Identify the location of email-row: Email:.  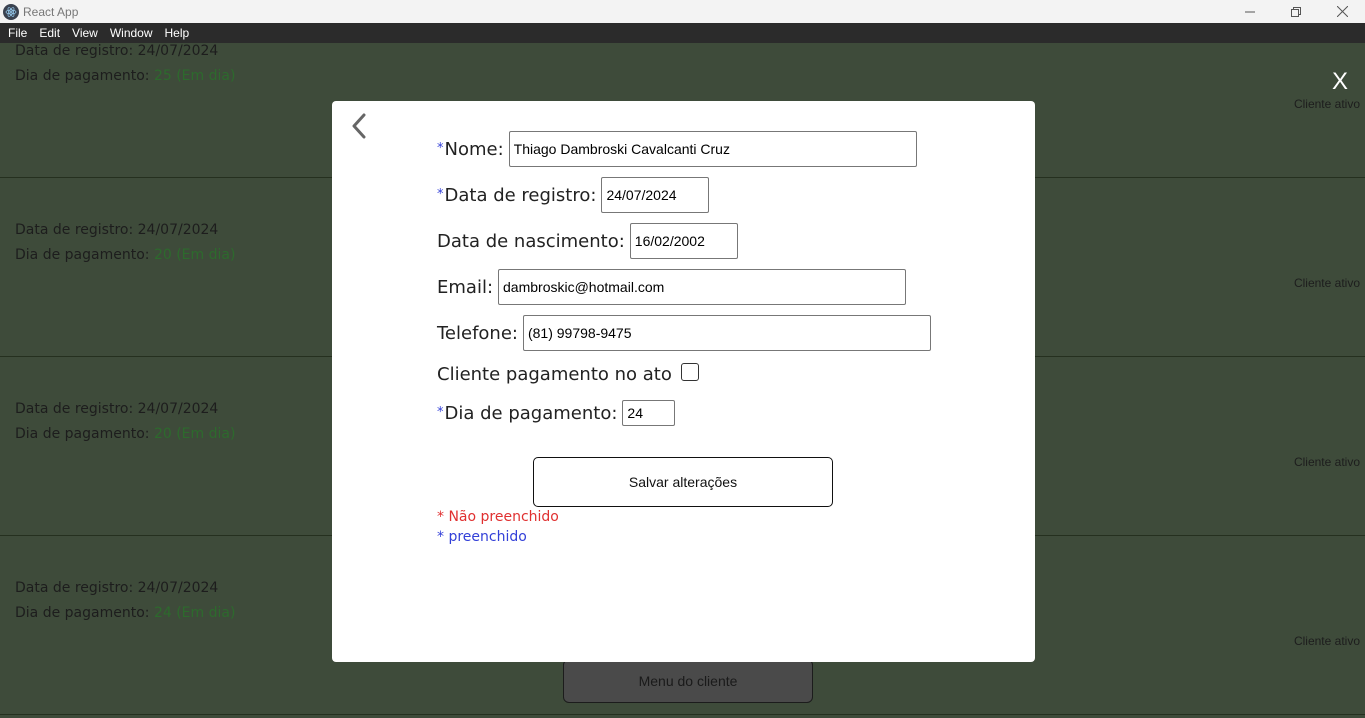
(672, 287).